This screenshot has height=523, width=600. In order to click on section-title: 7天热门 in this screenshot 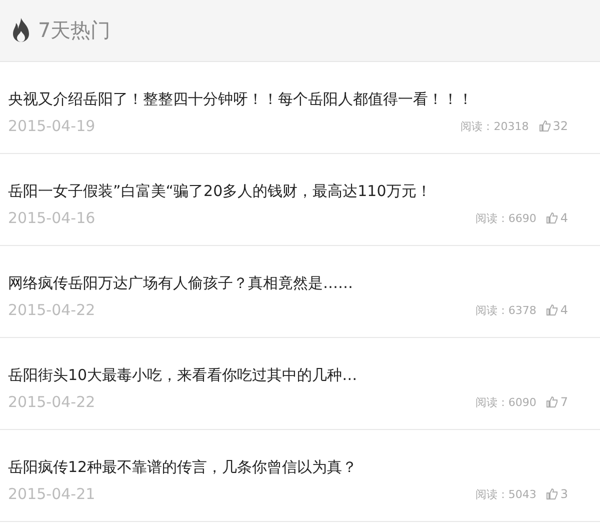, I will do `click(74, 30)`.